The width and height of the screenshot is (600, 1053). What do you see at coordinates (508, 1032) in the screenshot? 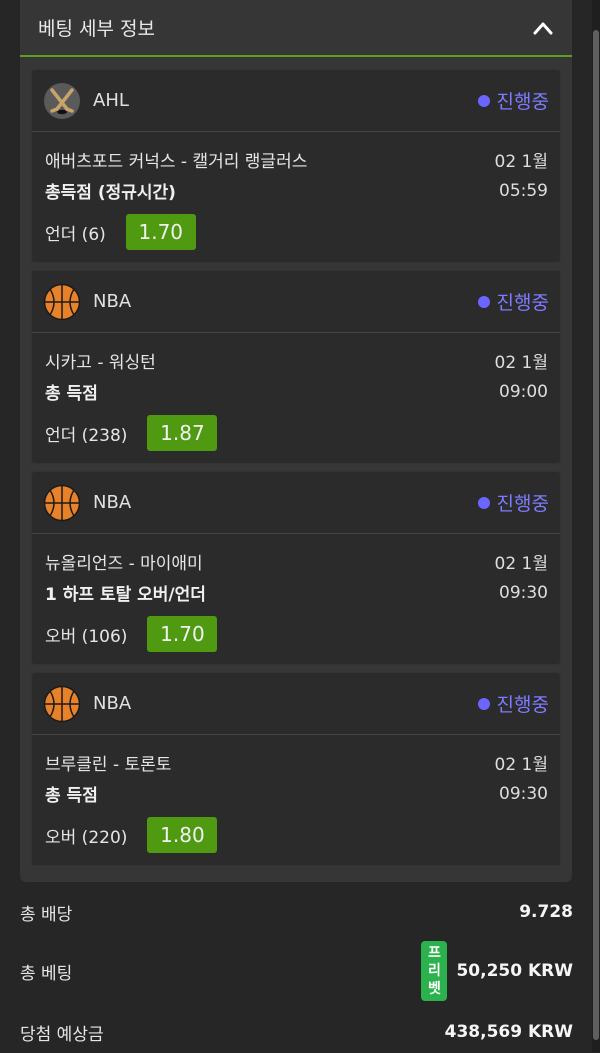
I see `potential-win-value: 438,569 KRW` at bounding box center [508, 1032].